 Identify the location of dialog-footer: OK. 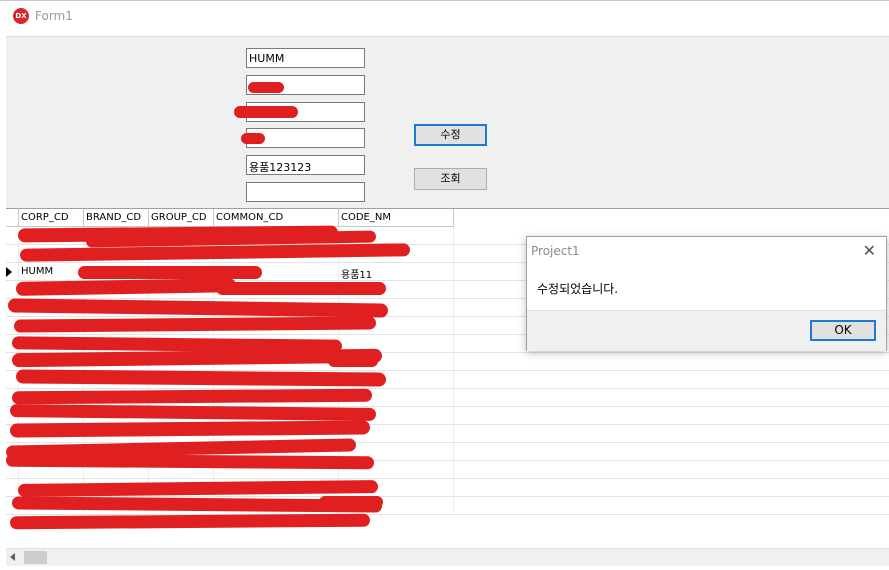
(706, 330).